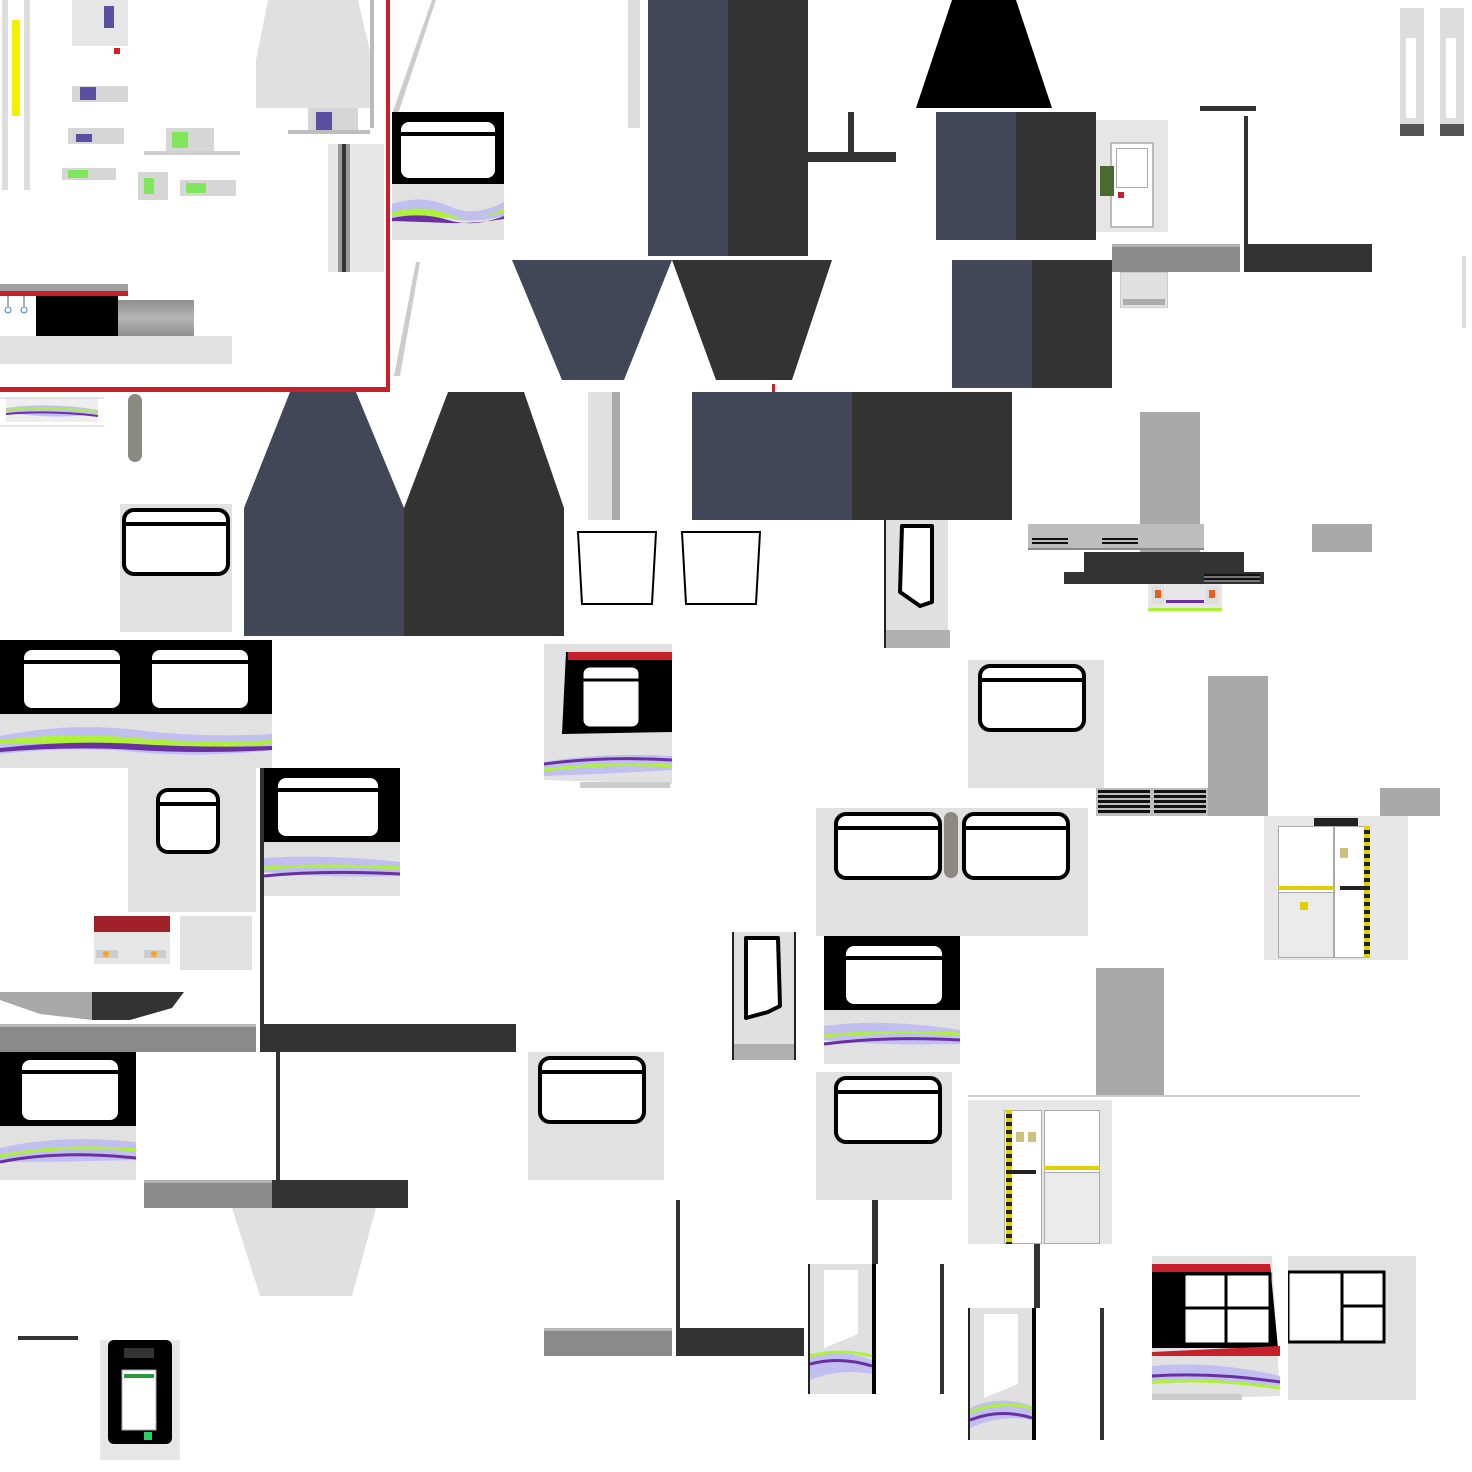  Describe the element at coordinates (942, 1329) in the screenshot. I see `vertical-pole-door-b` at that location.